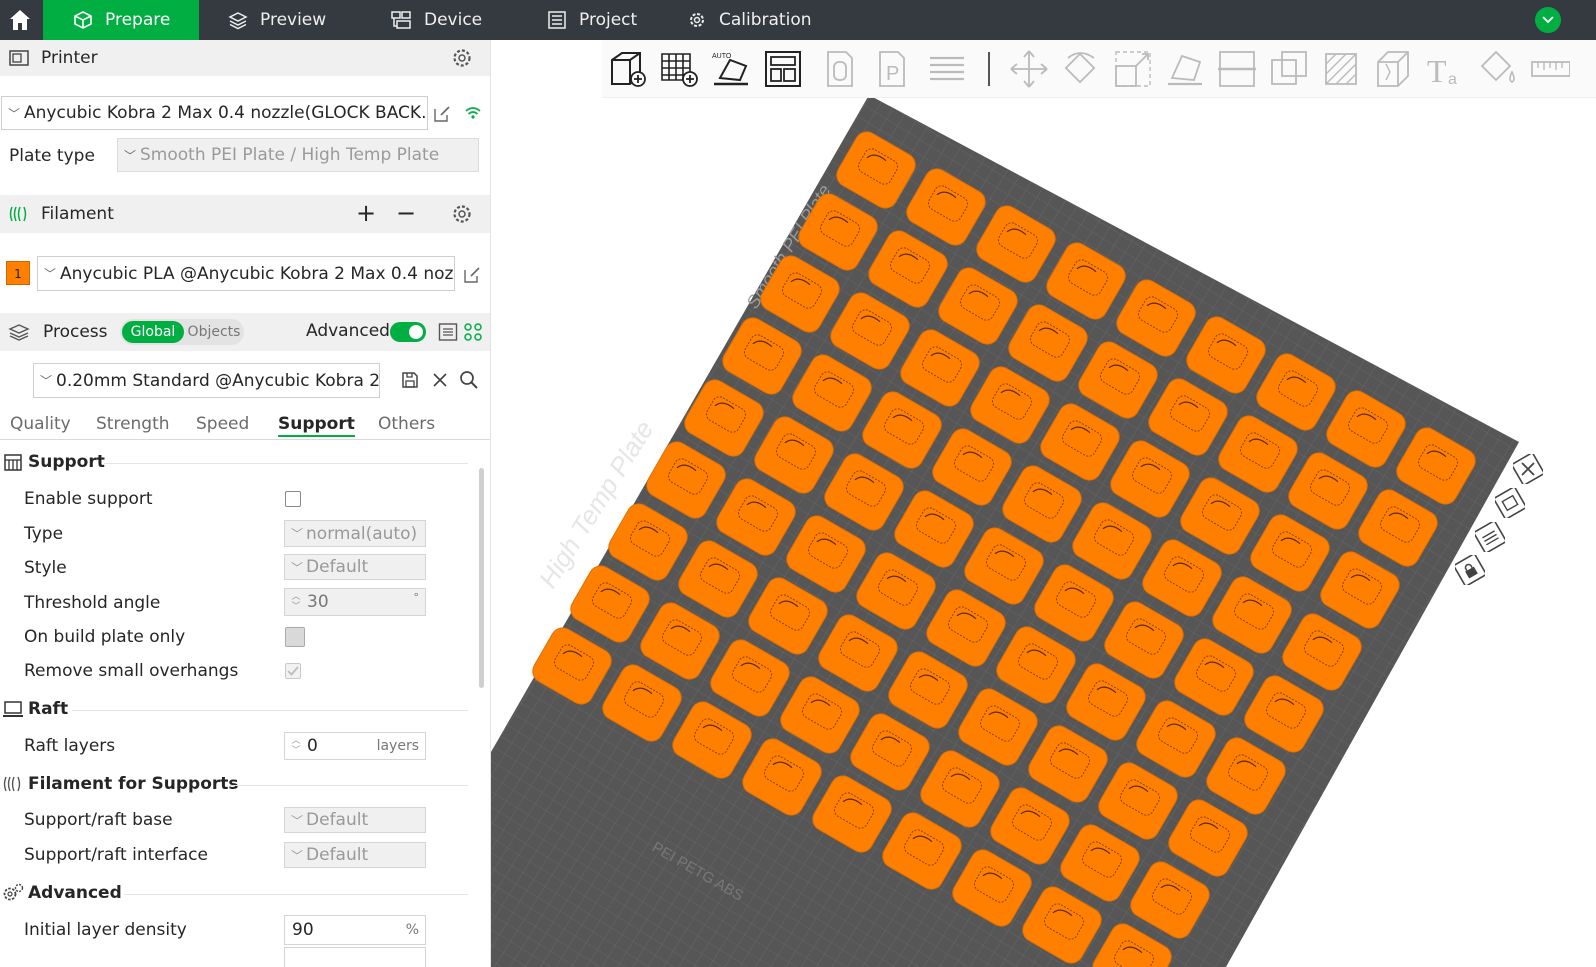 The image size is (1596, 967). What do you see at coordinates (238, 21) in the screenshot?
I see `layers-icon` at bounding box center [238, 21].